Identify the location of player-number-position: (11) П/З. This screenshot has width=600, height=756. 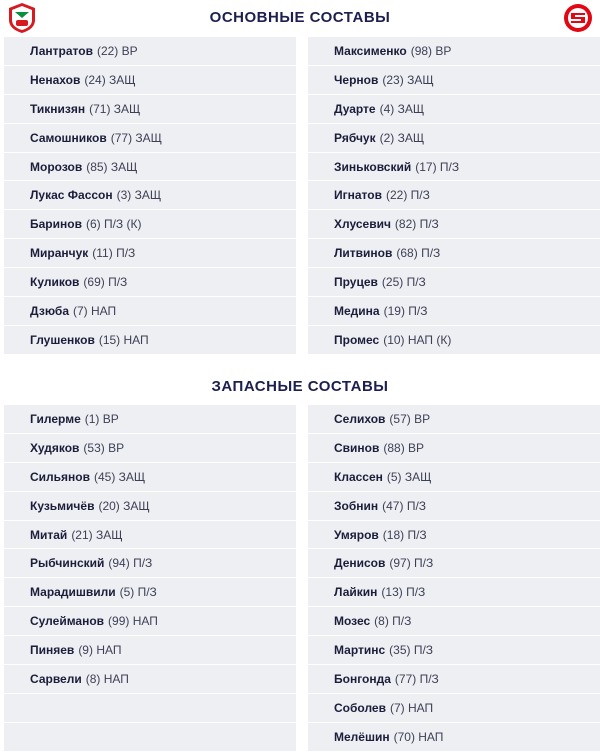
(114, 253).